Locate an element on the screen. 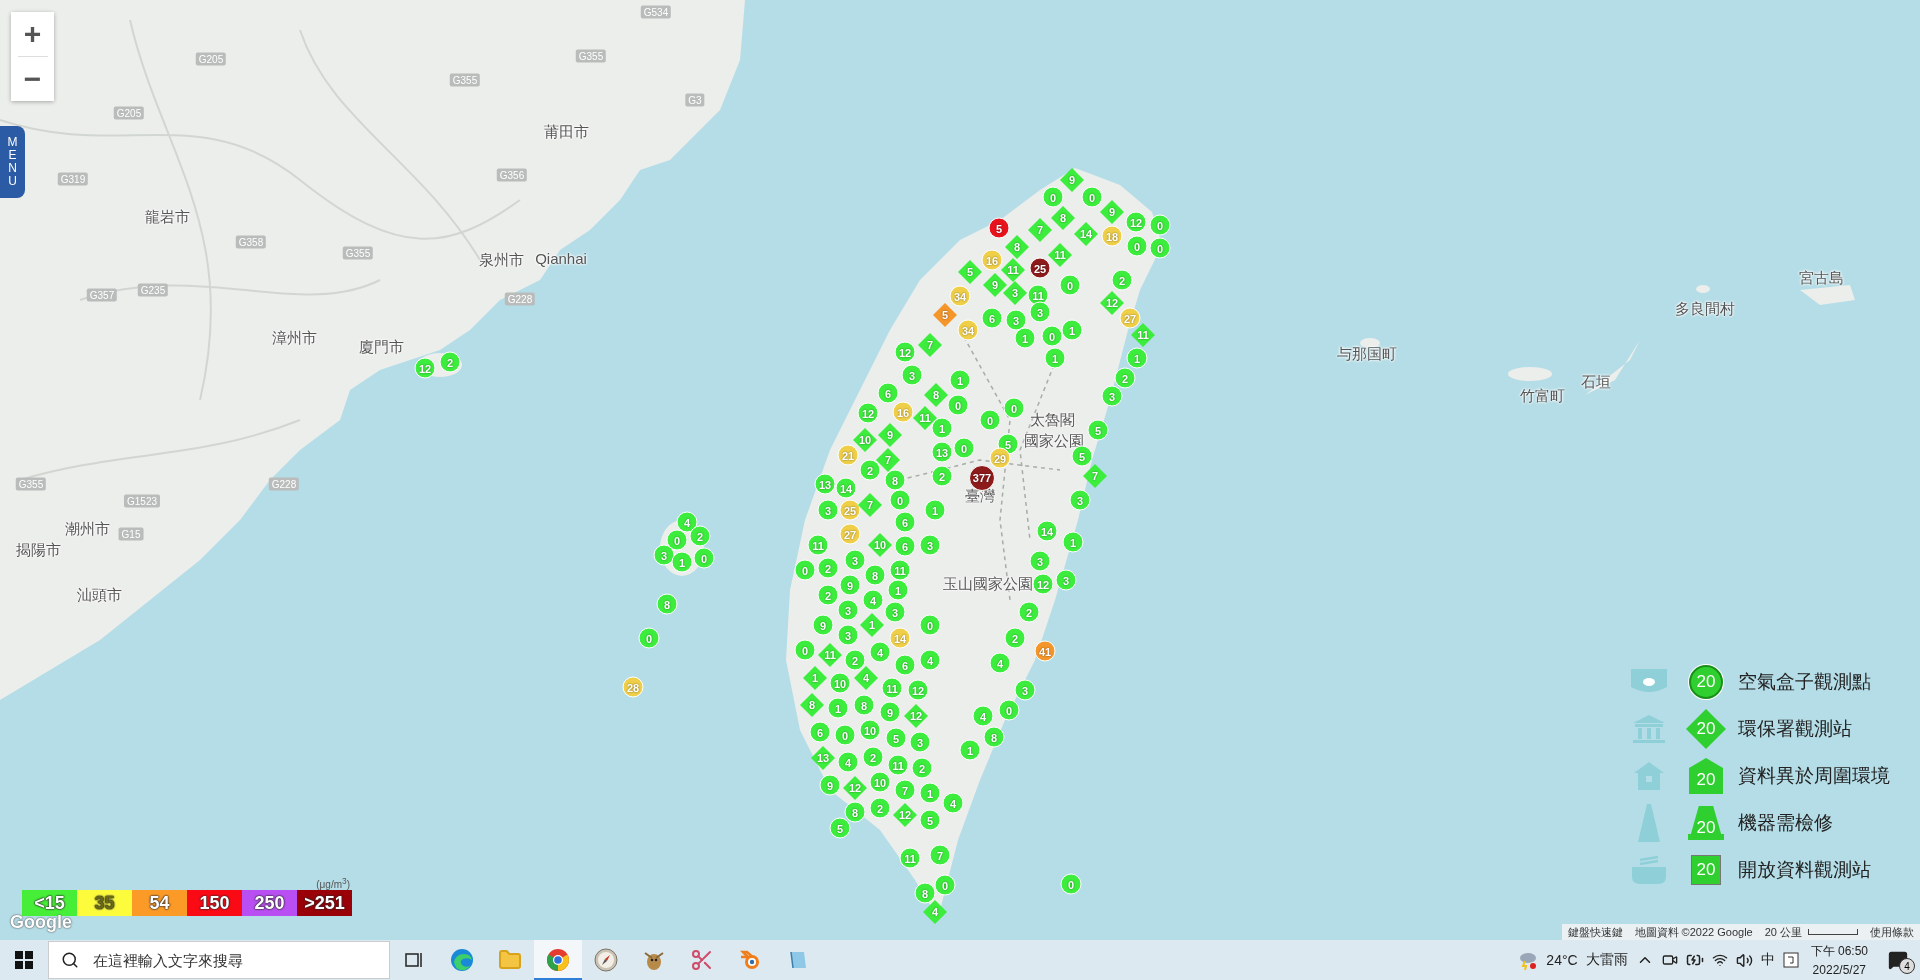 The height and width of the screenshot is (980, 1920). station-marker: 3 is located at coordinates (664, 555).